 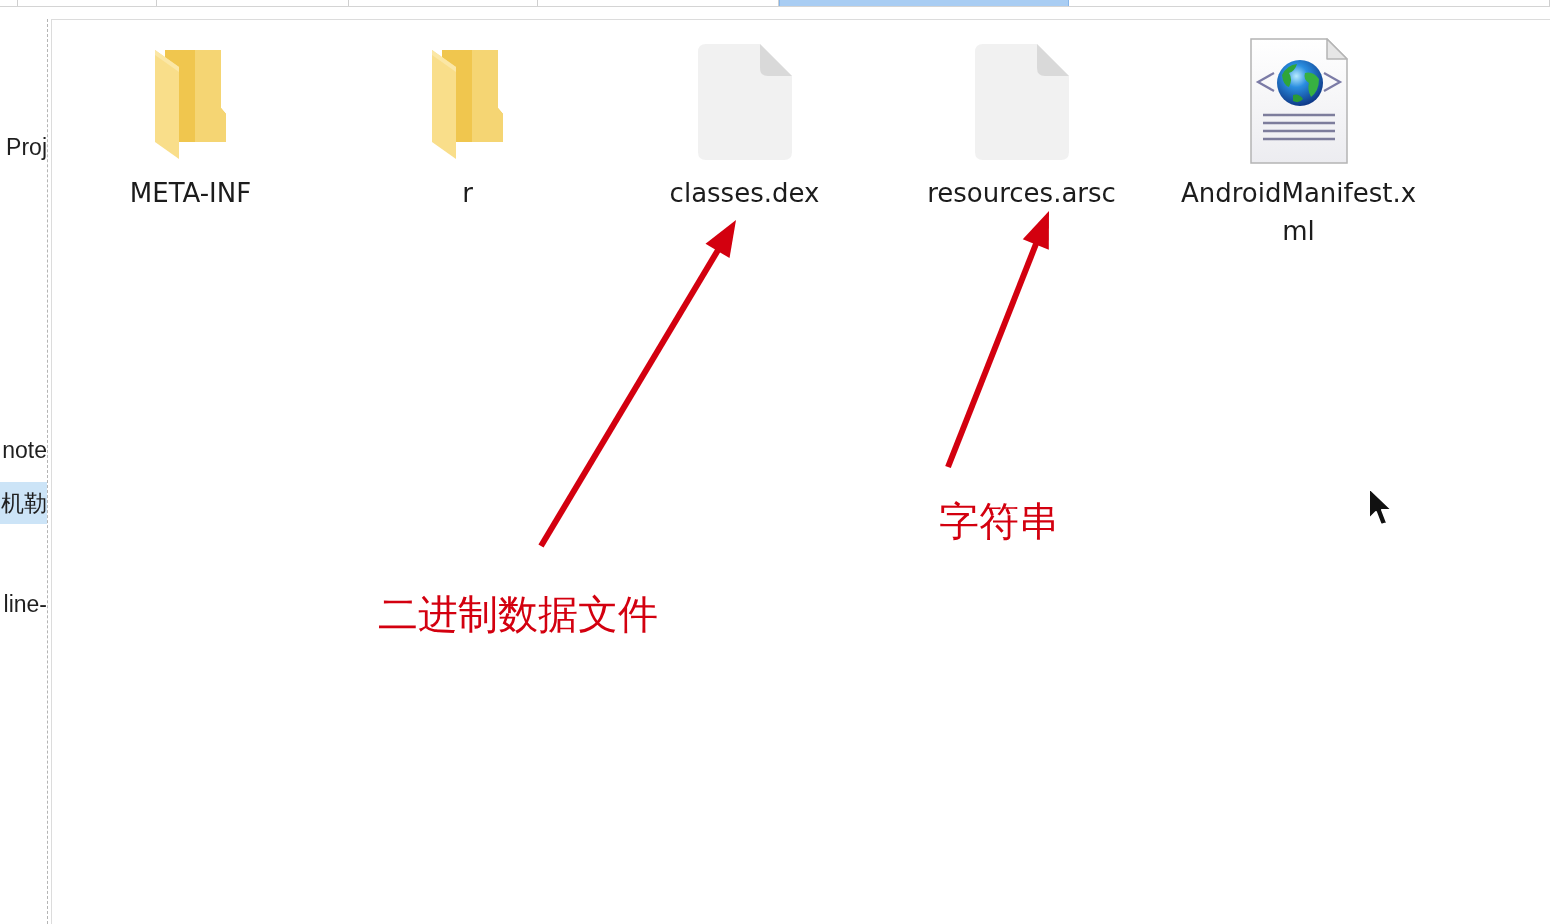 What do you see at coordinates (23, 604) in the screenshot?
I see `sidebar-item: line-` at bounding box center [23, 604].